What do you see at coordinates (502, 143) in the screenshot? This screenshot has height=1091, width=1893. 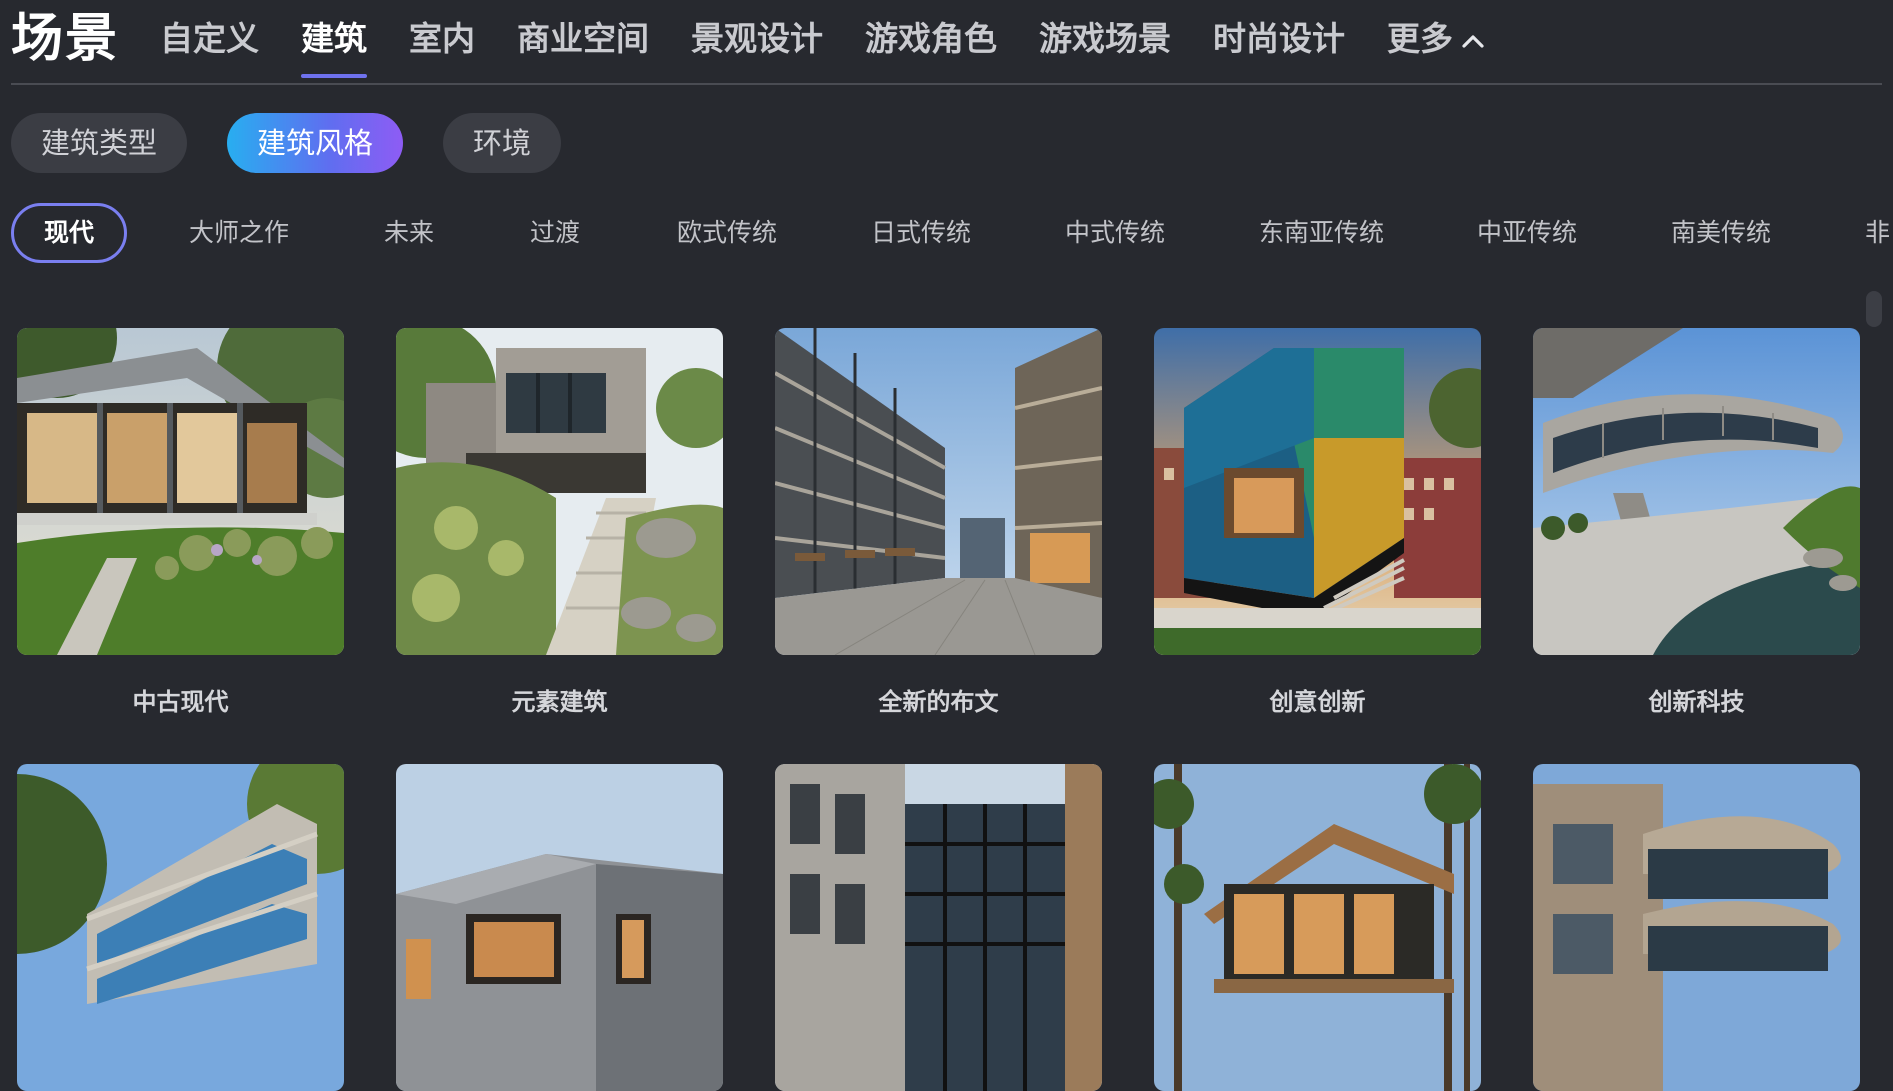 I see `subtab-environment: 环境` at bounding box center [502, 143].